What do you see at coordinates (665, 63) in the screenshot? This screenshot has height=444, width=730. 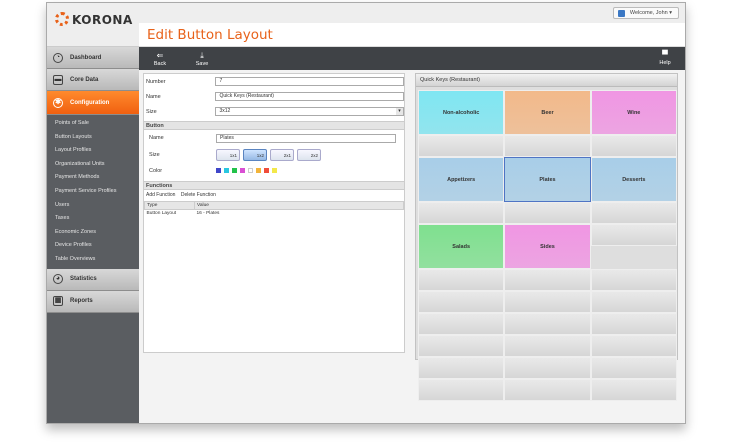 I see `help-label: Help` at bounding box center [665, 63].